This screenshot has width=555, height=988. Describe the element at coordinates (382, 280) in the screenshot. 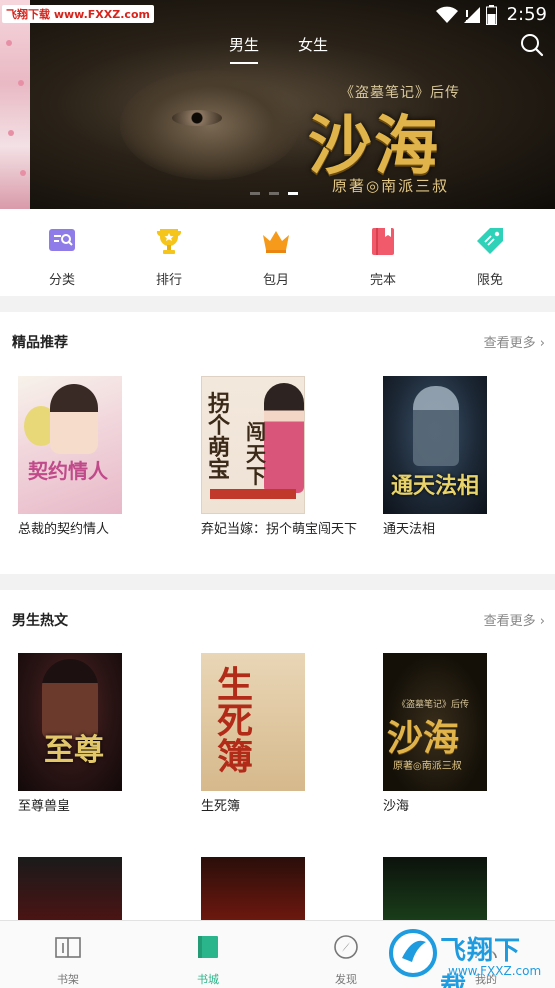

I see `category-label: 完本` at that location.